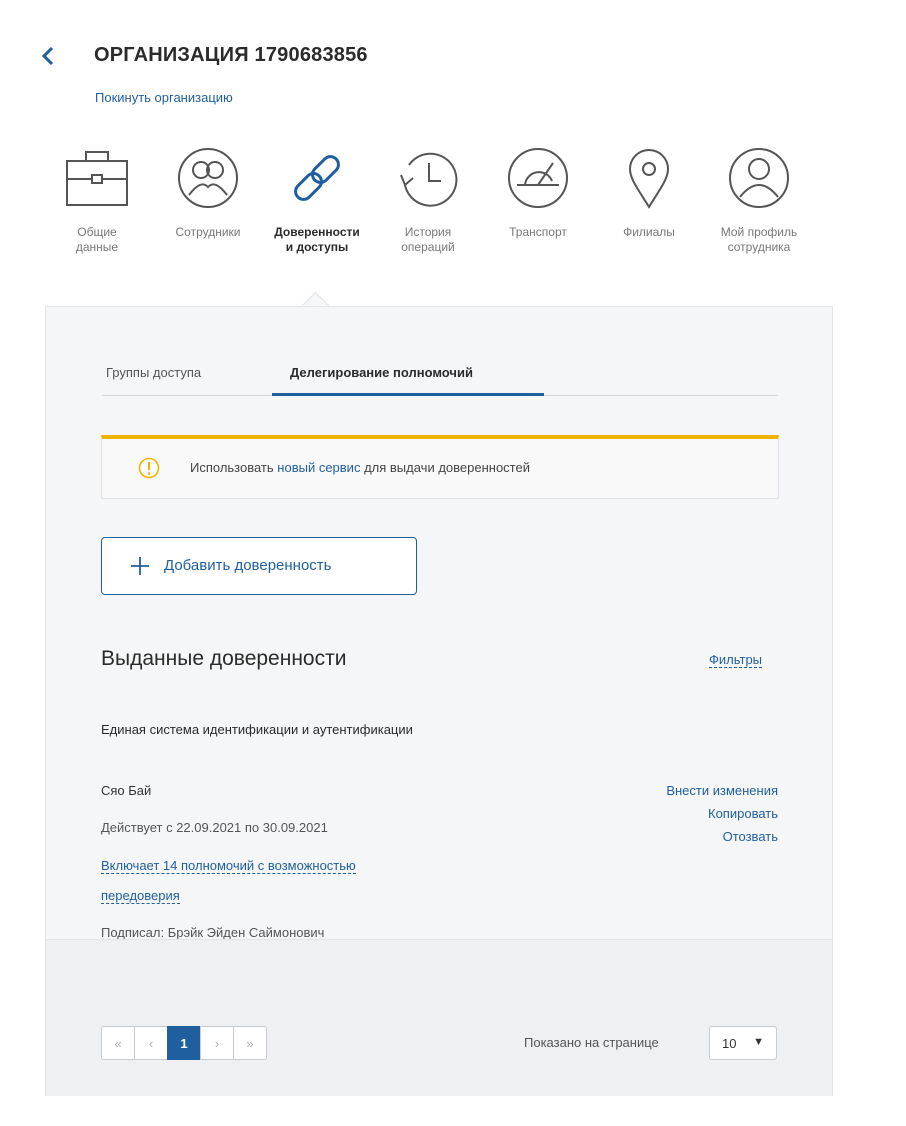 This screenshot has height=1126, width=906. Describe the element at coordinates (149, 468) in the screenshot. I see `warning-icon` at that location.